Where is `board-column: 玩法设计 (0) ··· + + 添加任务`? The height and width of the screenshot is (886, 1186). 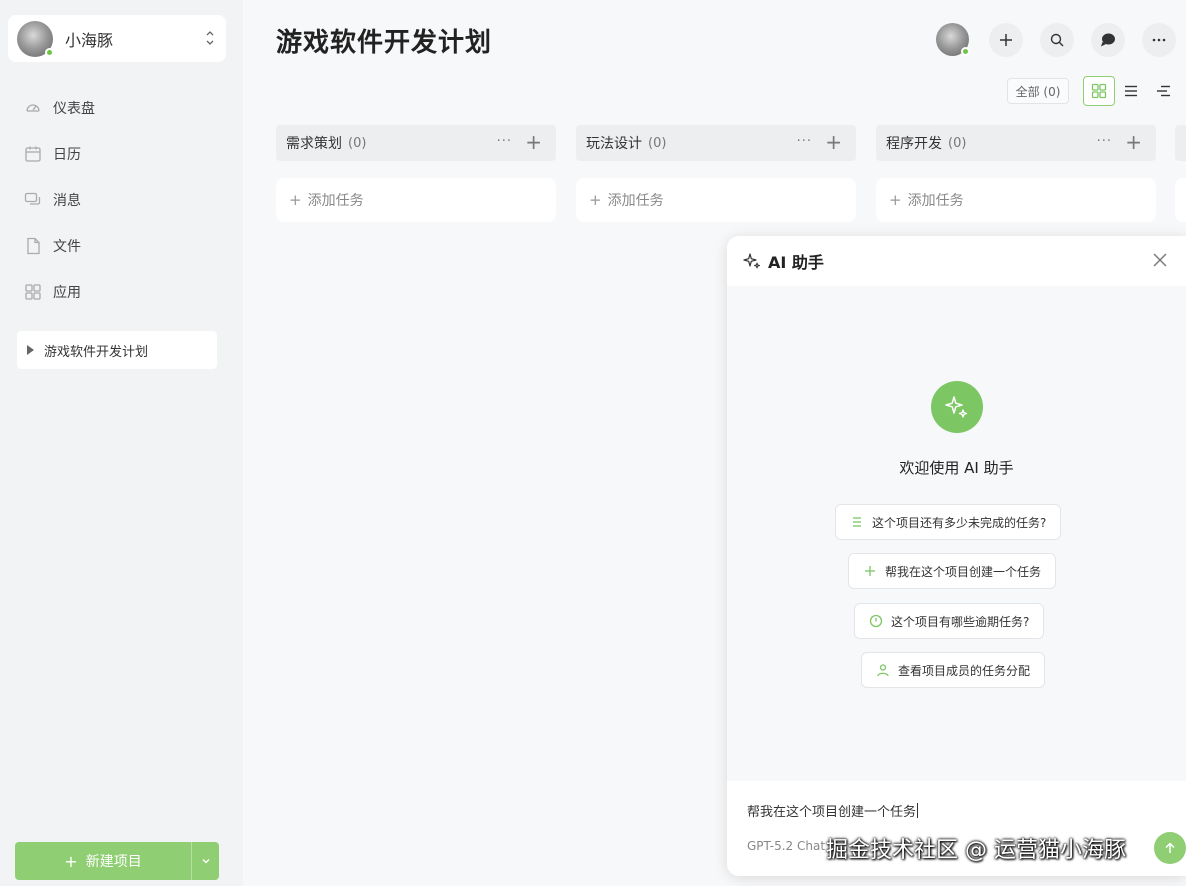 board-column: 玩法设计 (0) ··· + + 添加任务 is located at coordinates (716, 173).